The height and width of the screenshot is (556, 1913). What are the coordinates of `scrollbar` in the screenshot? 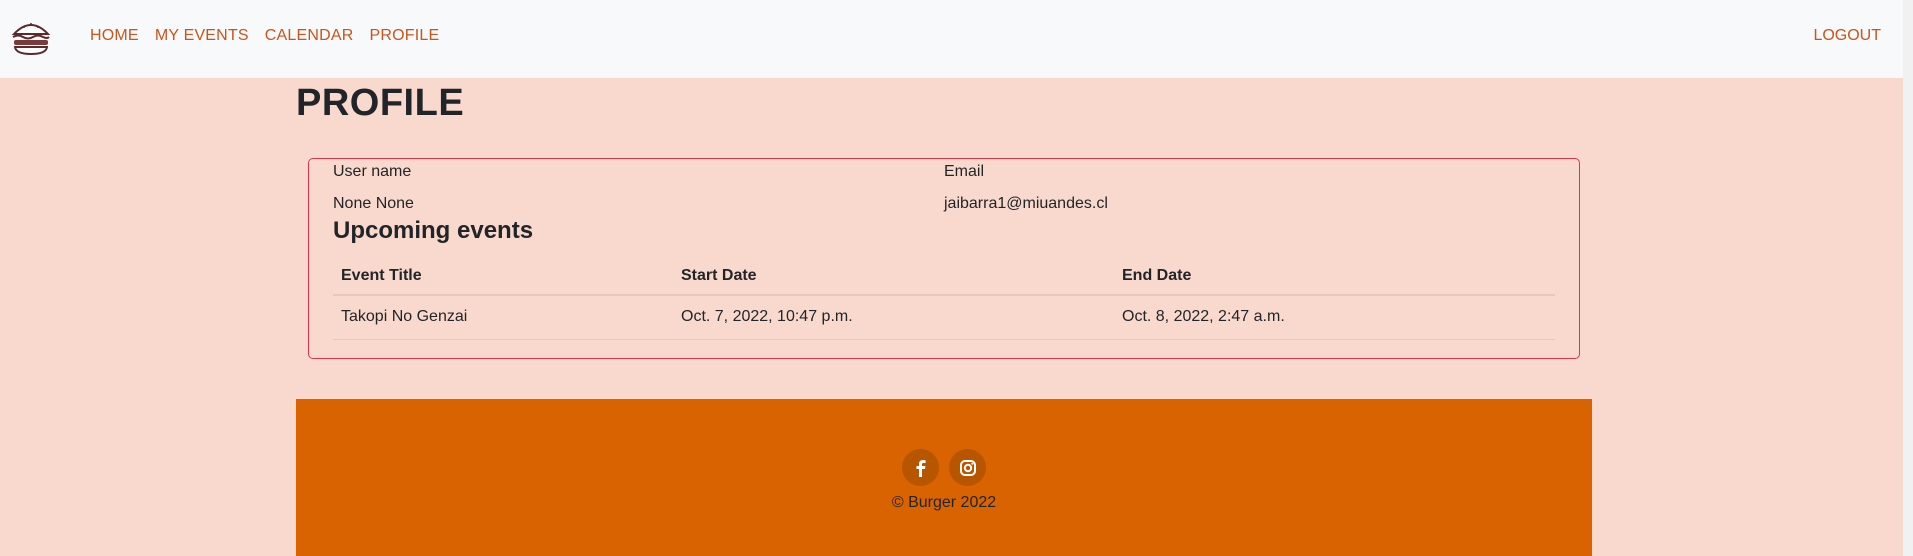 It's located at (1908, 278).